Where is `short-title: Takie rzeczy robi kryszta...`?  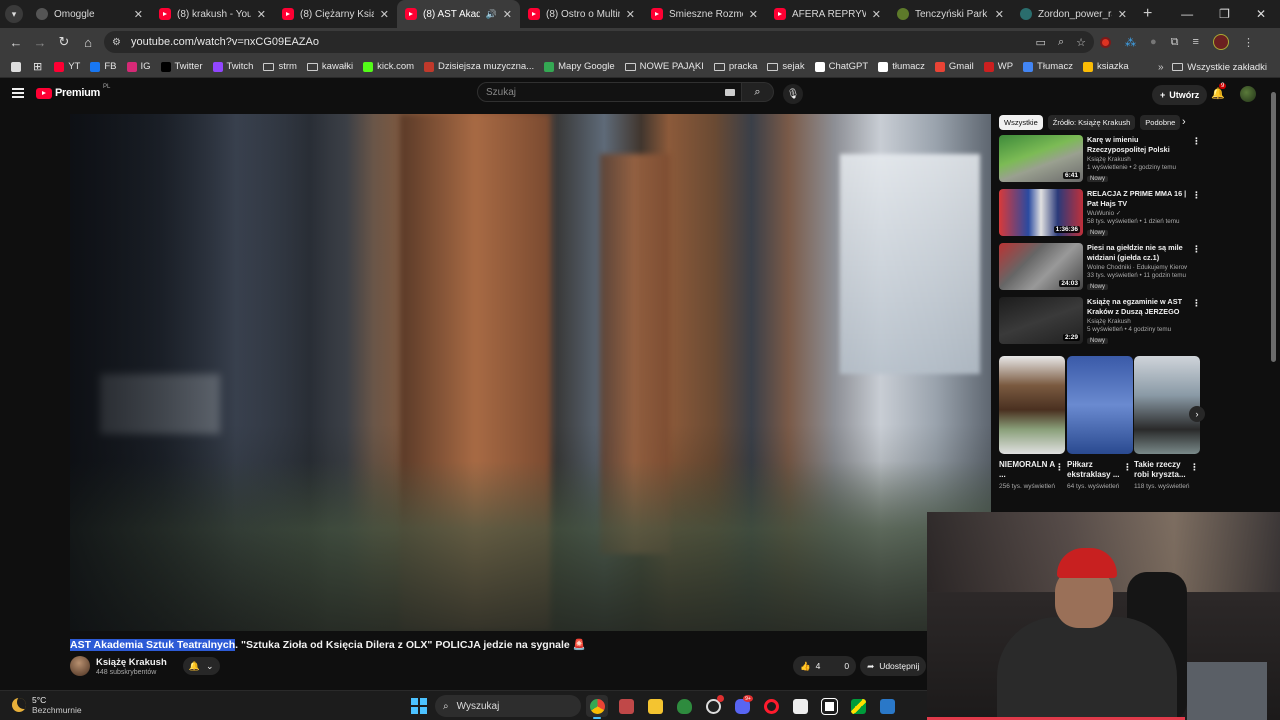 short-title: Takie rzeczy robi kryszta... is located at coordinates (1162, 470).